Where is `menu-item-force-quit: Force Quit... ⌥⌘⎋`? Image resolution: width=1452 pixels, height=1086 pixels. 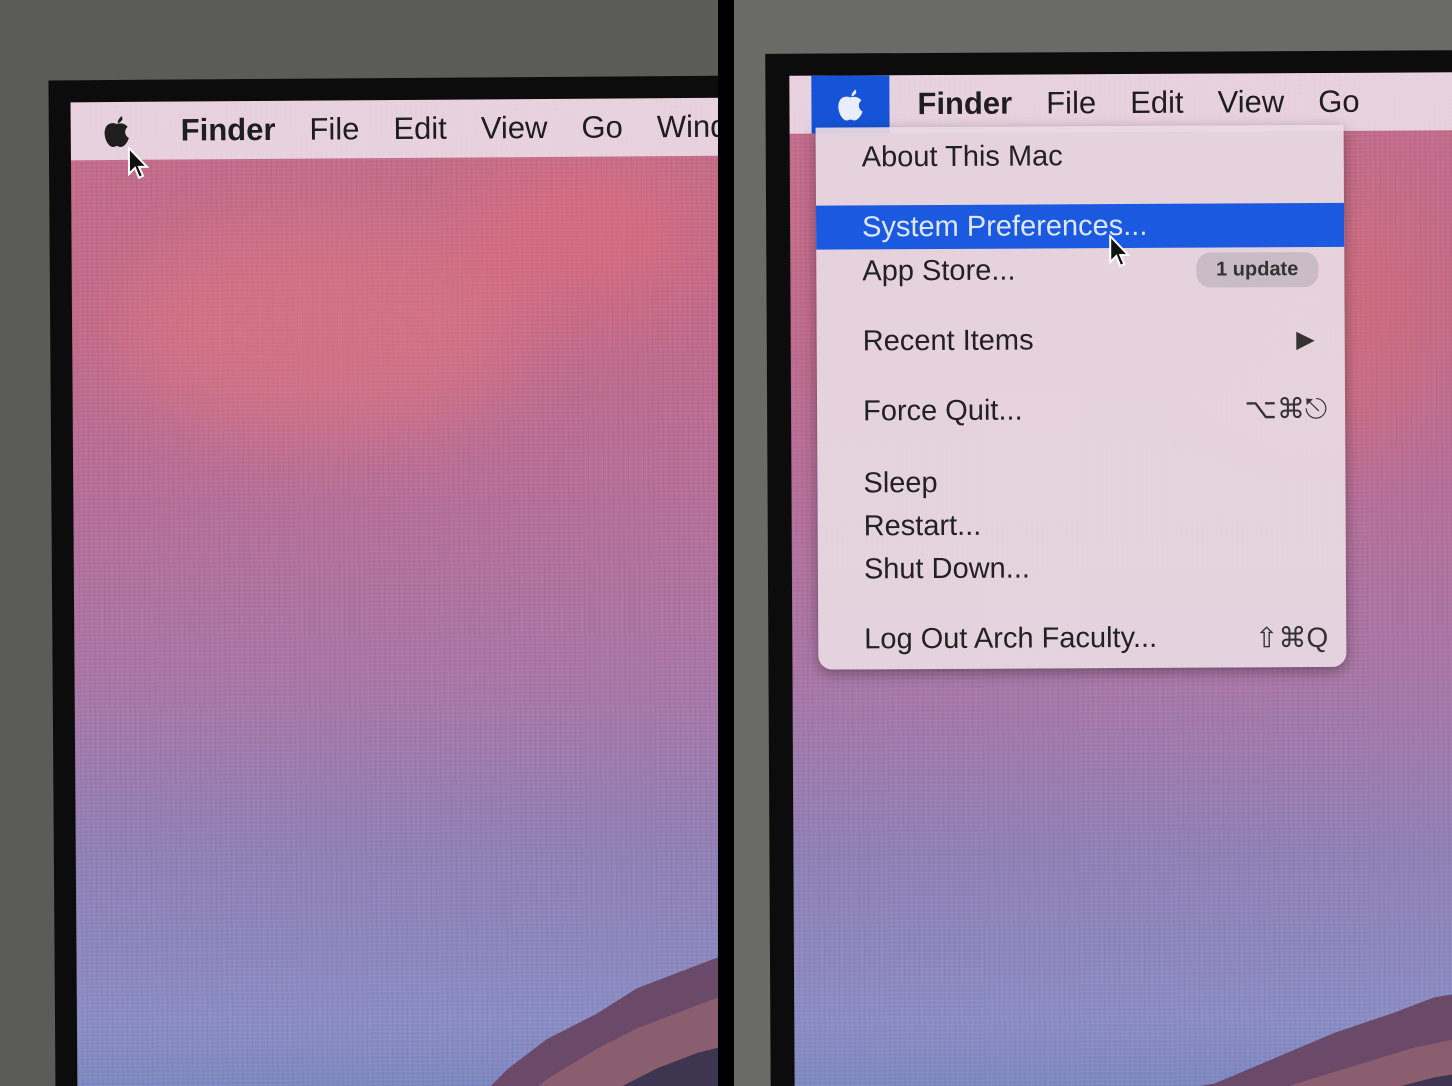
menu-item-force-quit: Force Quit... ⌥⌘⎋ is located at coordinates (1081, 410).